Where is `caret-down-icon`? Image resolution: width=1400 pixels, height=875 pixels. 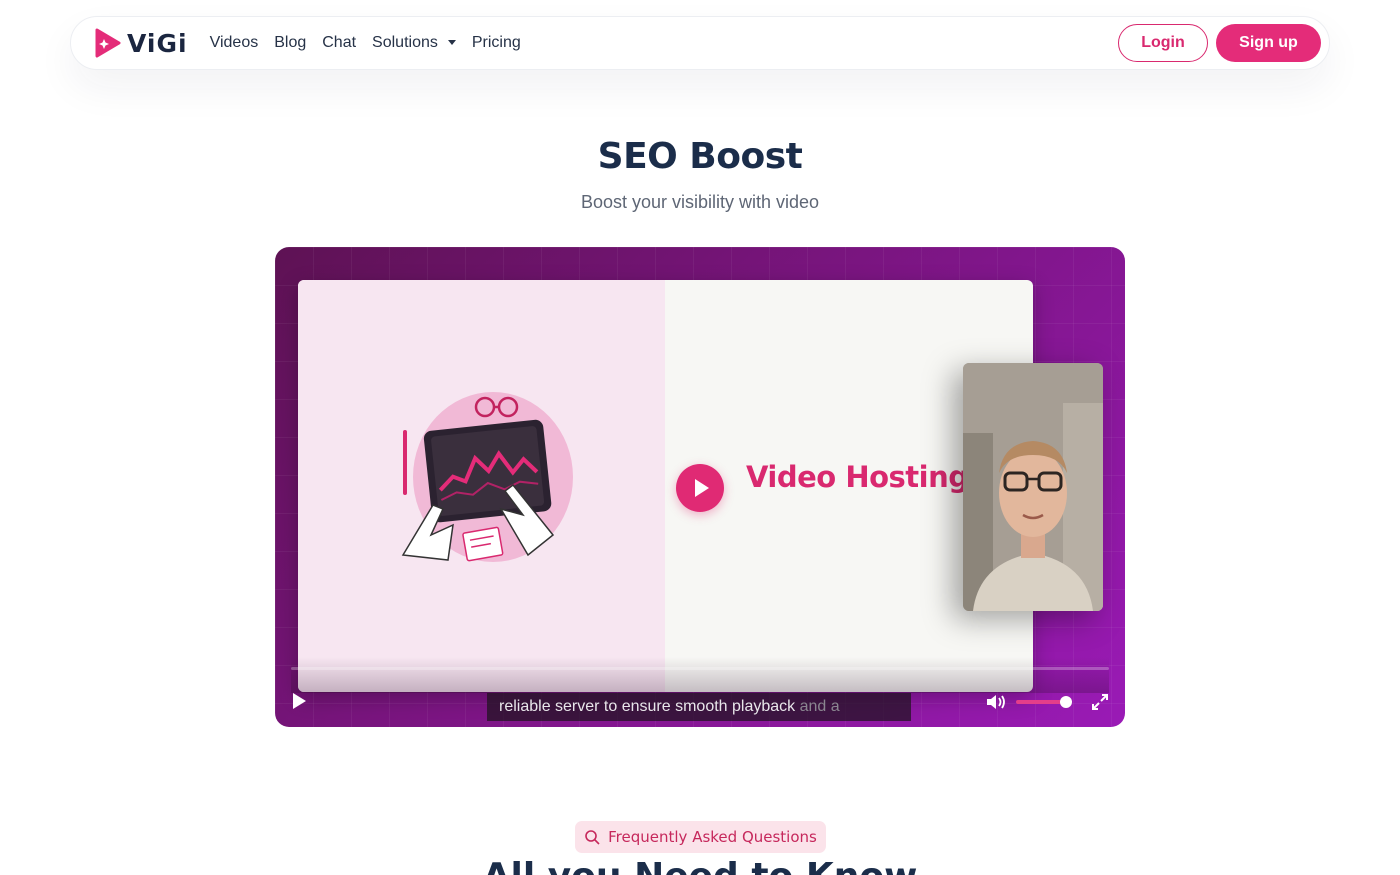 caret-down-icon is located at coordinates (451, 43).